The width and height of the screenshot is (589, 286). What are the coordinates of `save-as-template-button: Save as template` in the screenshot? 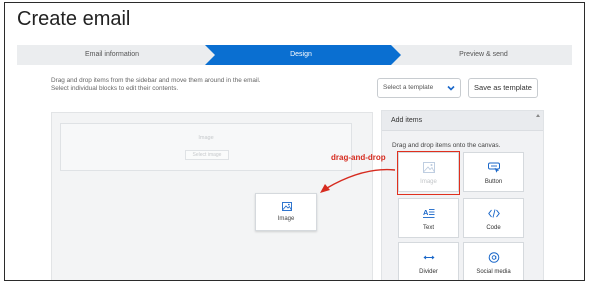 It's located at (503, 88).